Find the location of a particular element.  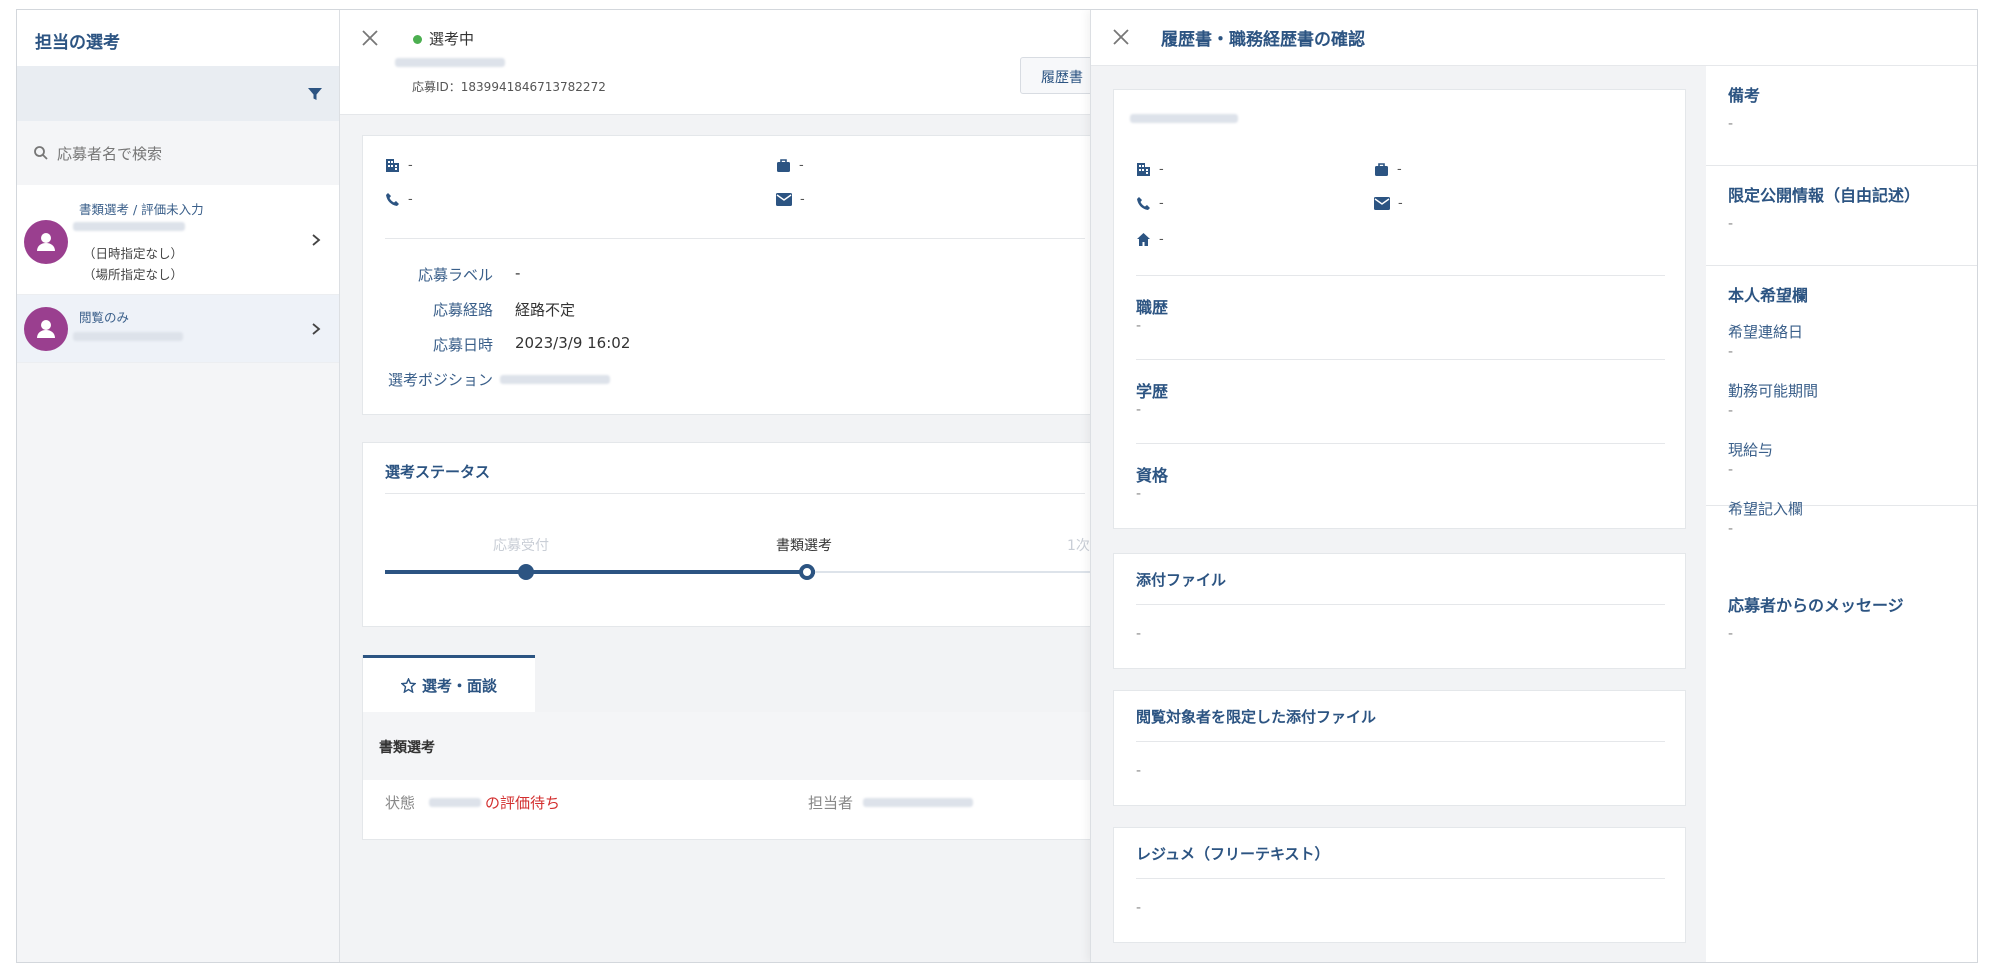

step-node-done is located at coordinates (526, 572).